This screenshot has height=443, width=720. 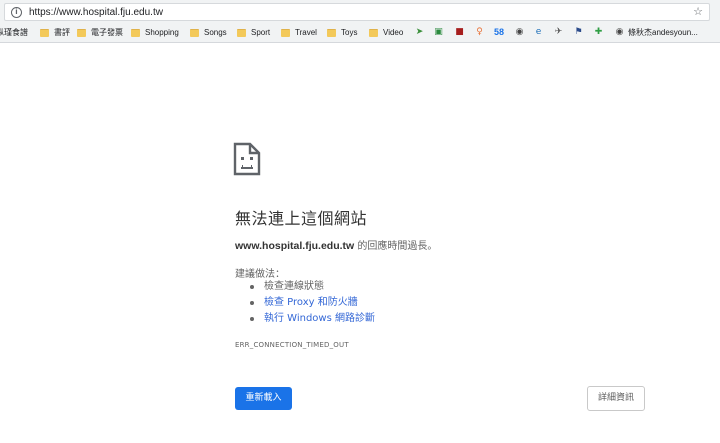 I want to click on bookmark-folder-shopping: Shopping, so click(x=155, y=33).